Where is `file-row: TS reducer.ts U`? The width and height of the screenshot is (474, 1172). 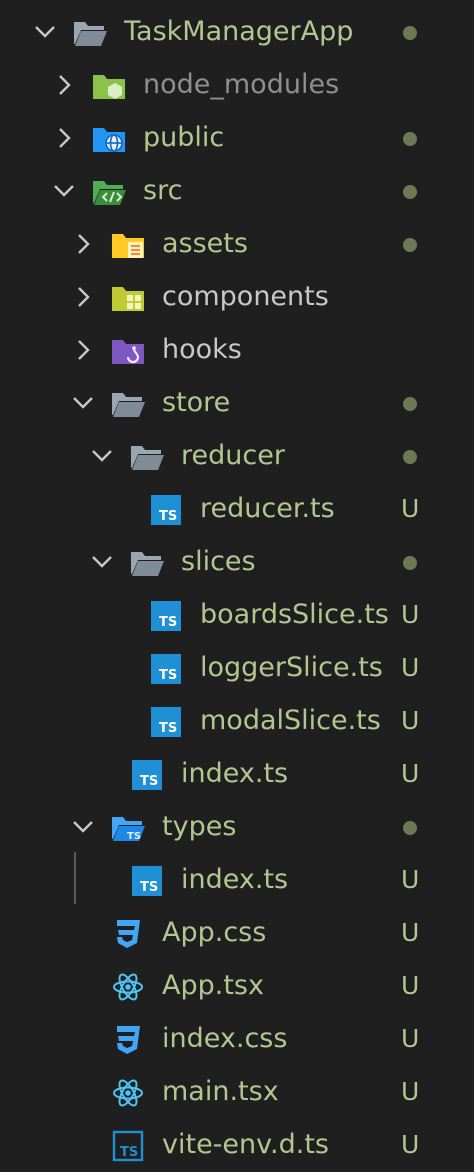 file-row: TS reducer.ts U is located at coordinates (237, 509).